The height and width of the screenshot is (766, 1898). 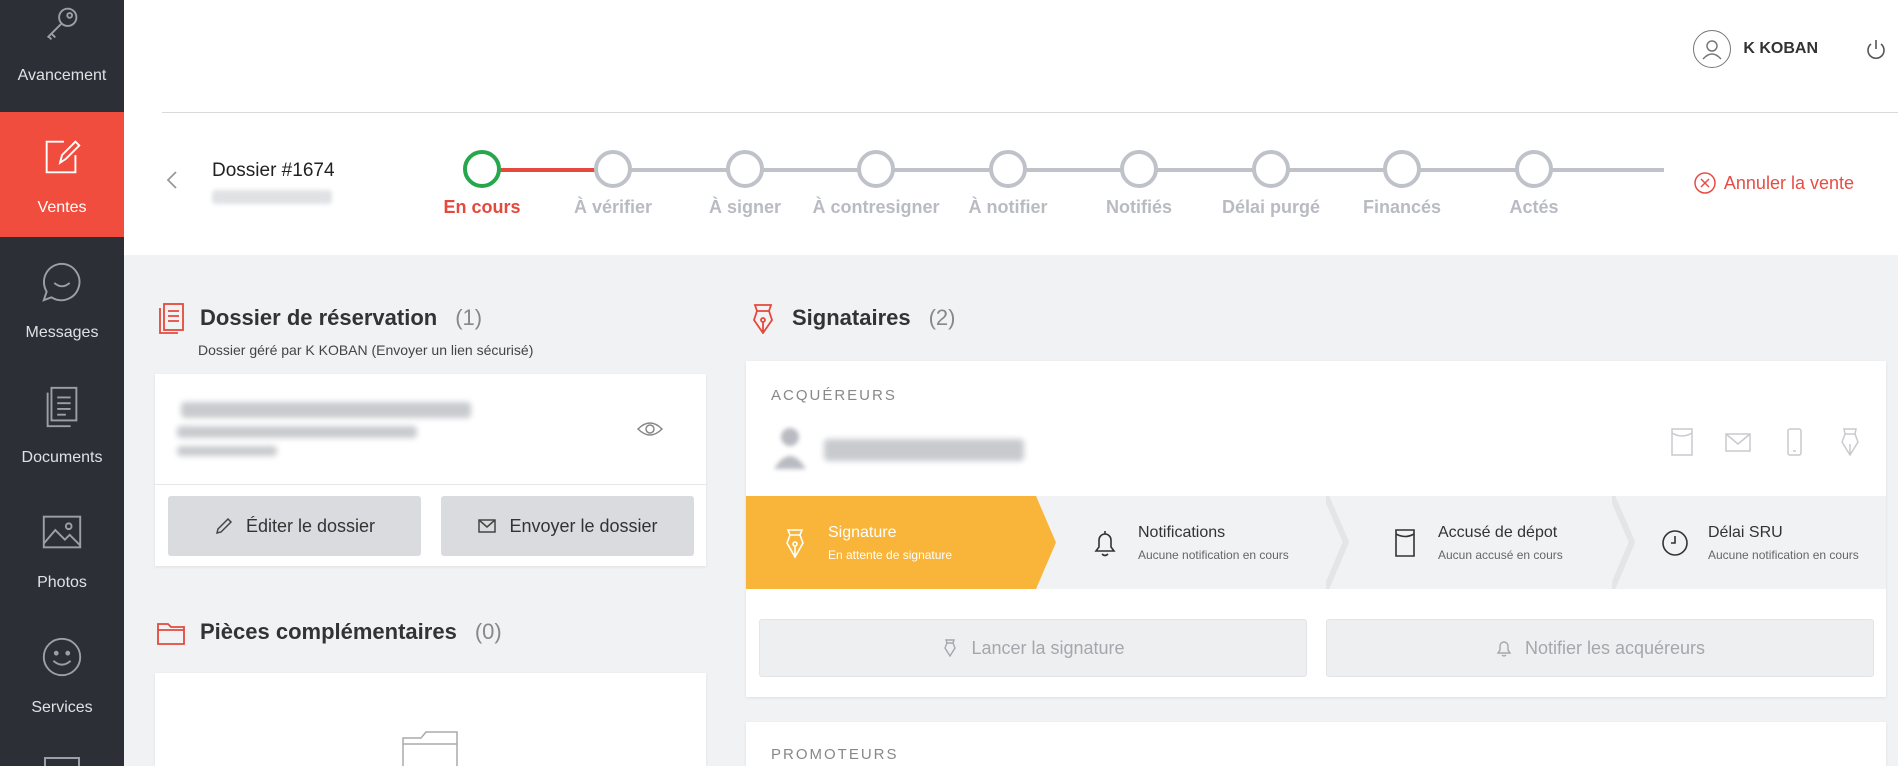 What do you see at coordinates (1500, 554) in the screenshot?
I see `status-subtitle: Aucun accusé en cours` at bounding box center [1500, 554].